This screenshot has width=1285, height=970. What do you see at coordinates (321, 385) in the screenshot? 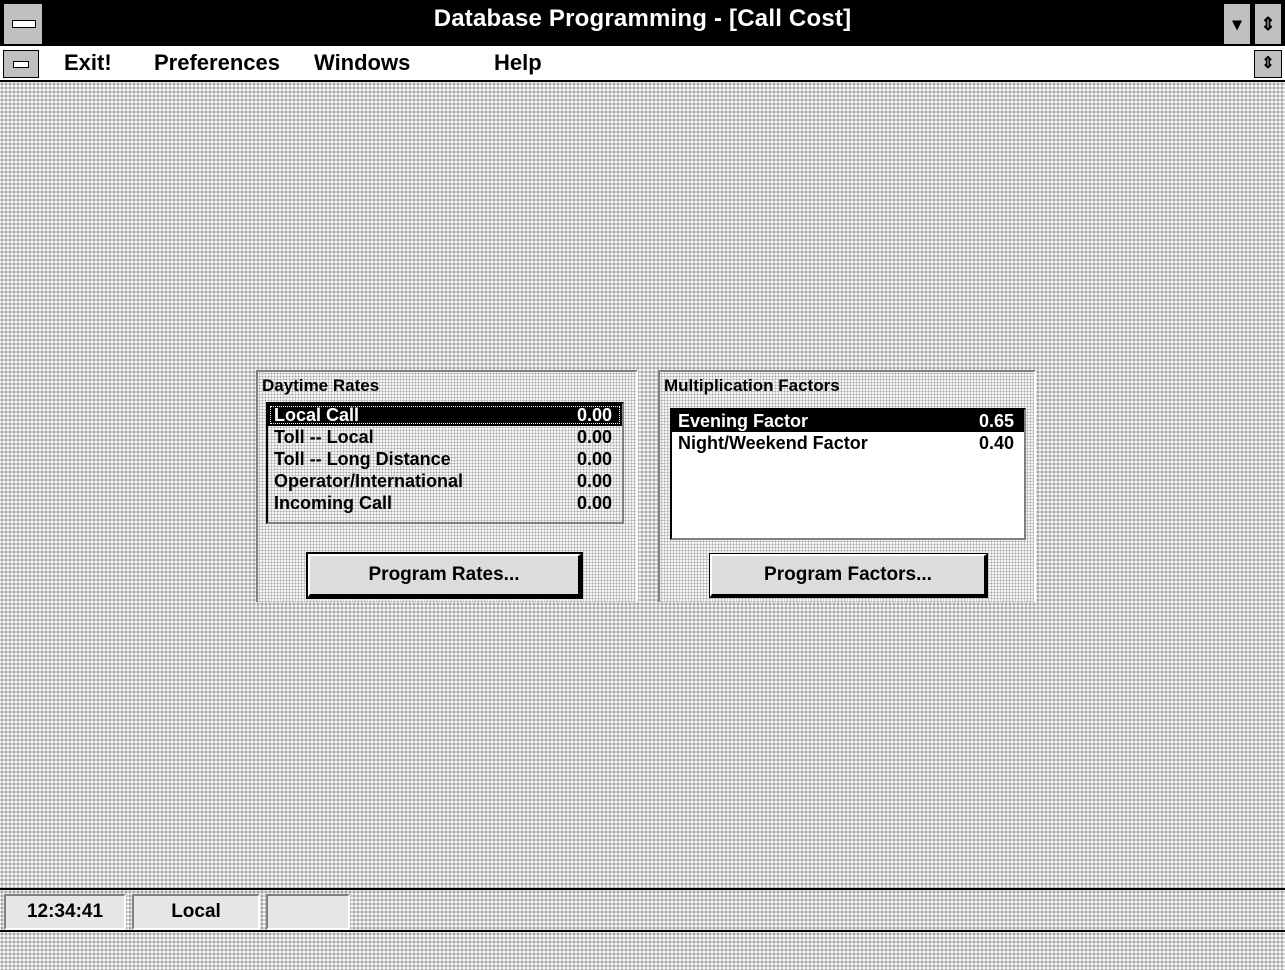
I see `daytime-rates-title: Daytime Rates` at bounding box center [321, 385].